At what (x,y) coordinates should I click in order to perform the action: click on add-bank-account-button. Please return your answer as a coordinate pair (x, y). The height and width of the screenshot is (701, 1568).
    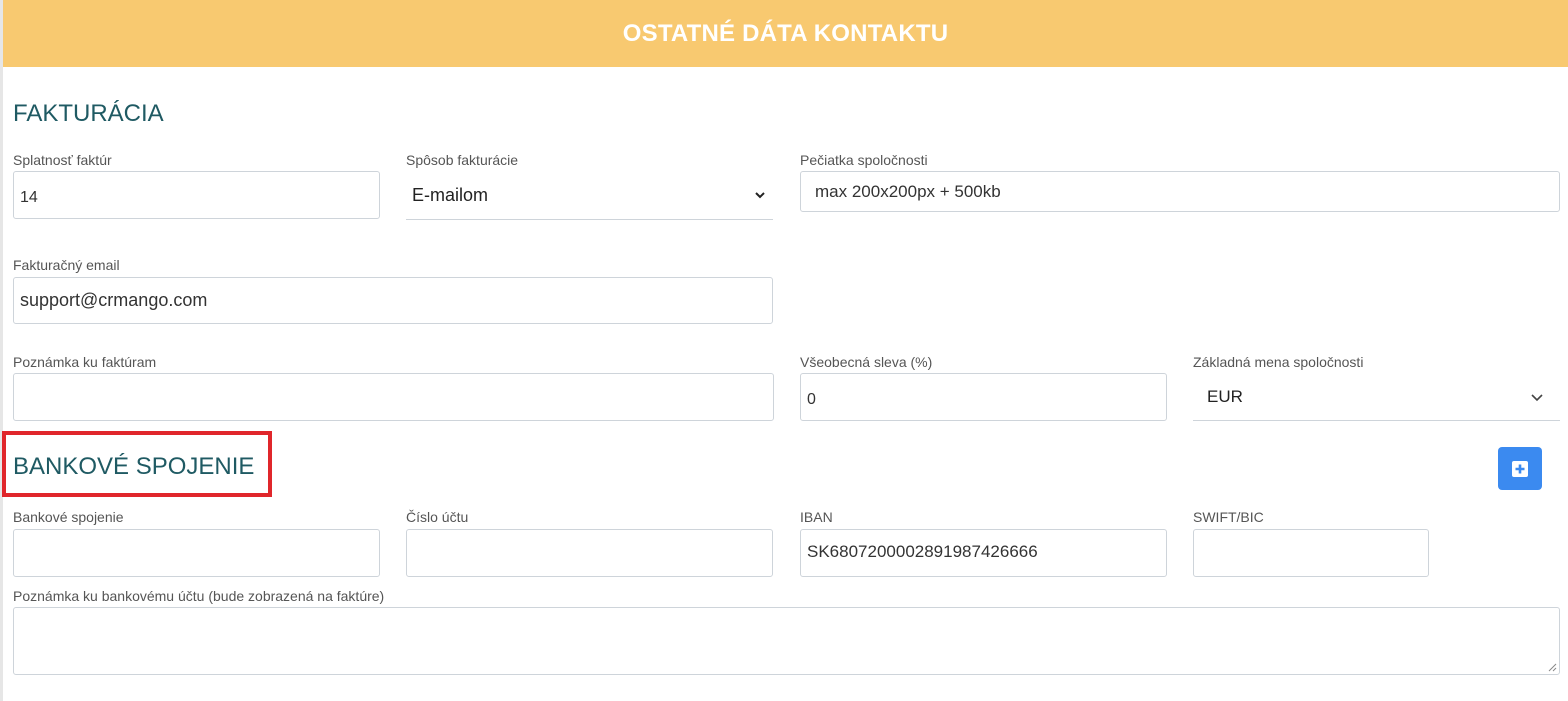
    Looking at the image, I should click on (1520, 468).